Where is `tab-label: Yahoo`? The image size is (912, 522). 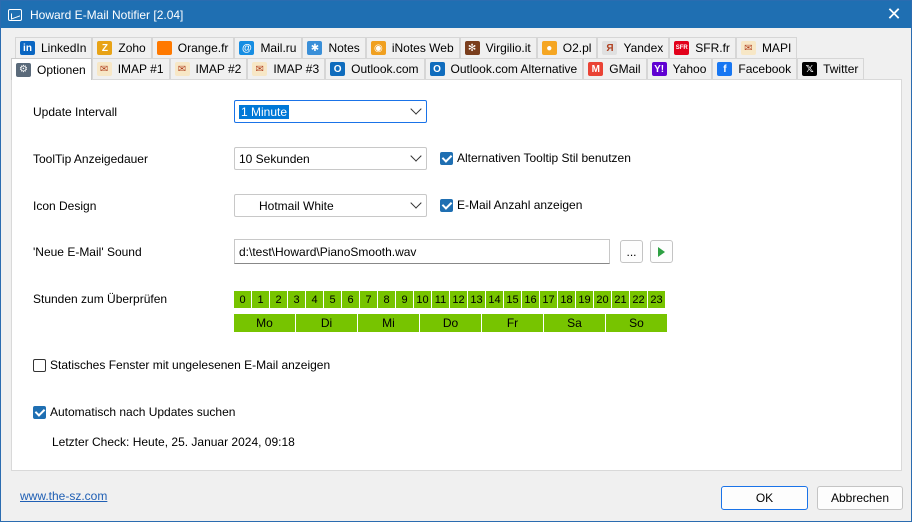
tab-label: Yahoo is located at coordinates (689, 69).